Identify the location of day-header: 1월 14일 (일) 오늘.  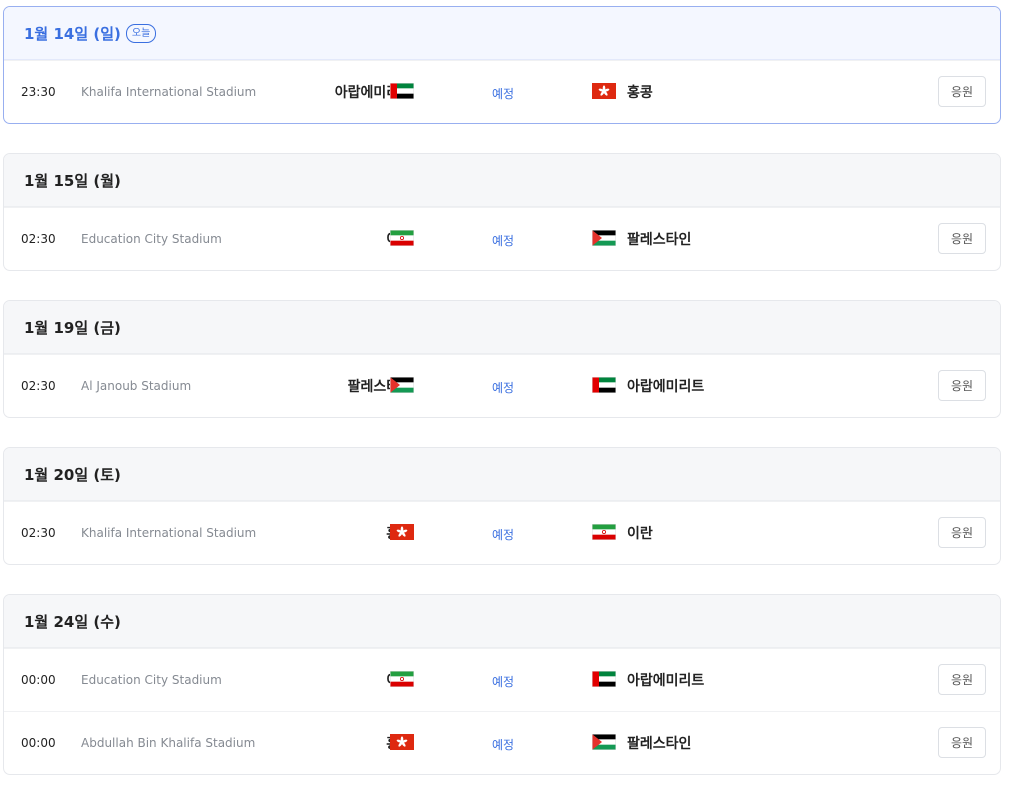
(502, 33).